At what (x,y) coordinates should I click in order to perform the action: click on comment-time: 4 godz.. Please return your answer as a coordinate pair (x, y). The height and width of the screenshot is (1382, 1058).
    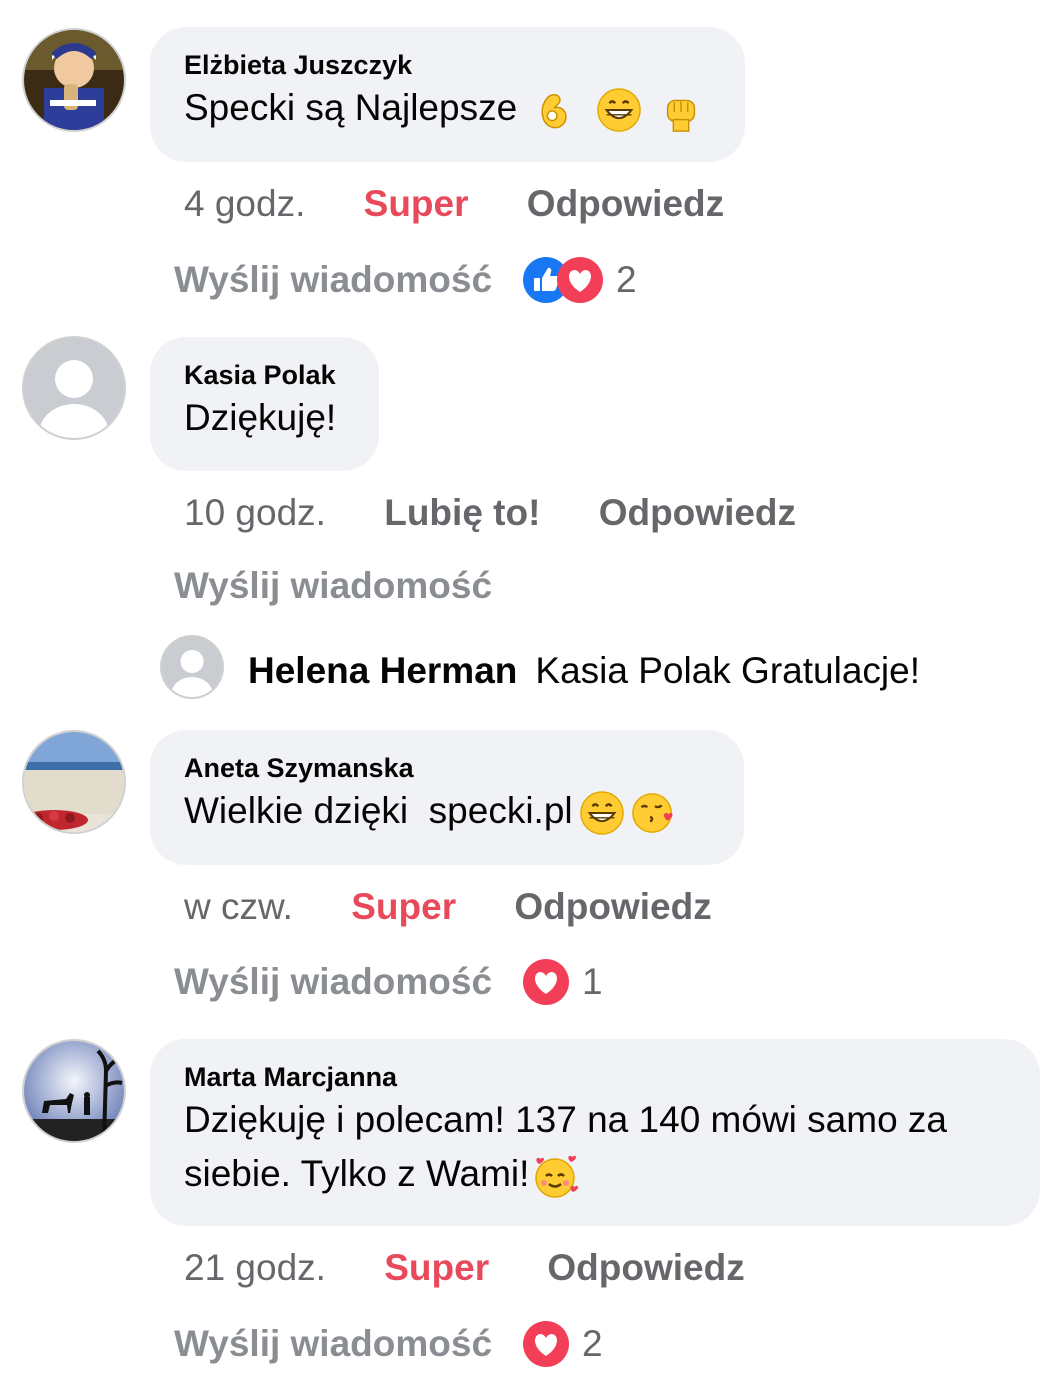
    Looking at the image, I should click on (244, 203).